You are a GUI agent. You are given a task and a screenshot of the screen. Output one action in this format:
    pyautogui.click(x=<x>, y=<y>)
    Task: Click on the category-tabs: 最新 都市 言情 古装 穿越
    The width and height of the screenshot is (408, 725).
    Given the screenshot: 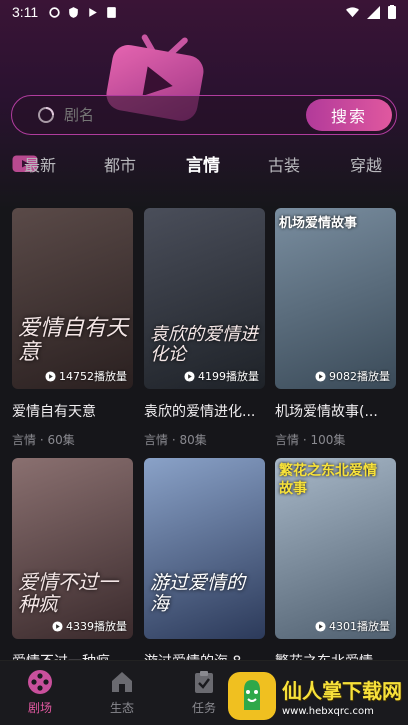 What is the action you would take?
    pyautogui.click(x=204, y=163)
    